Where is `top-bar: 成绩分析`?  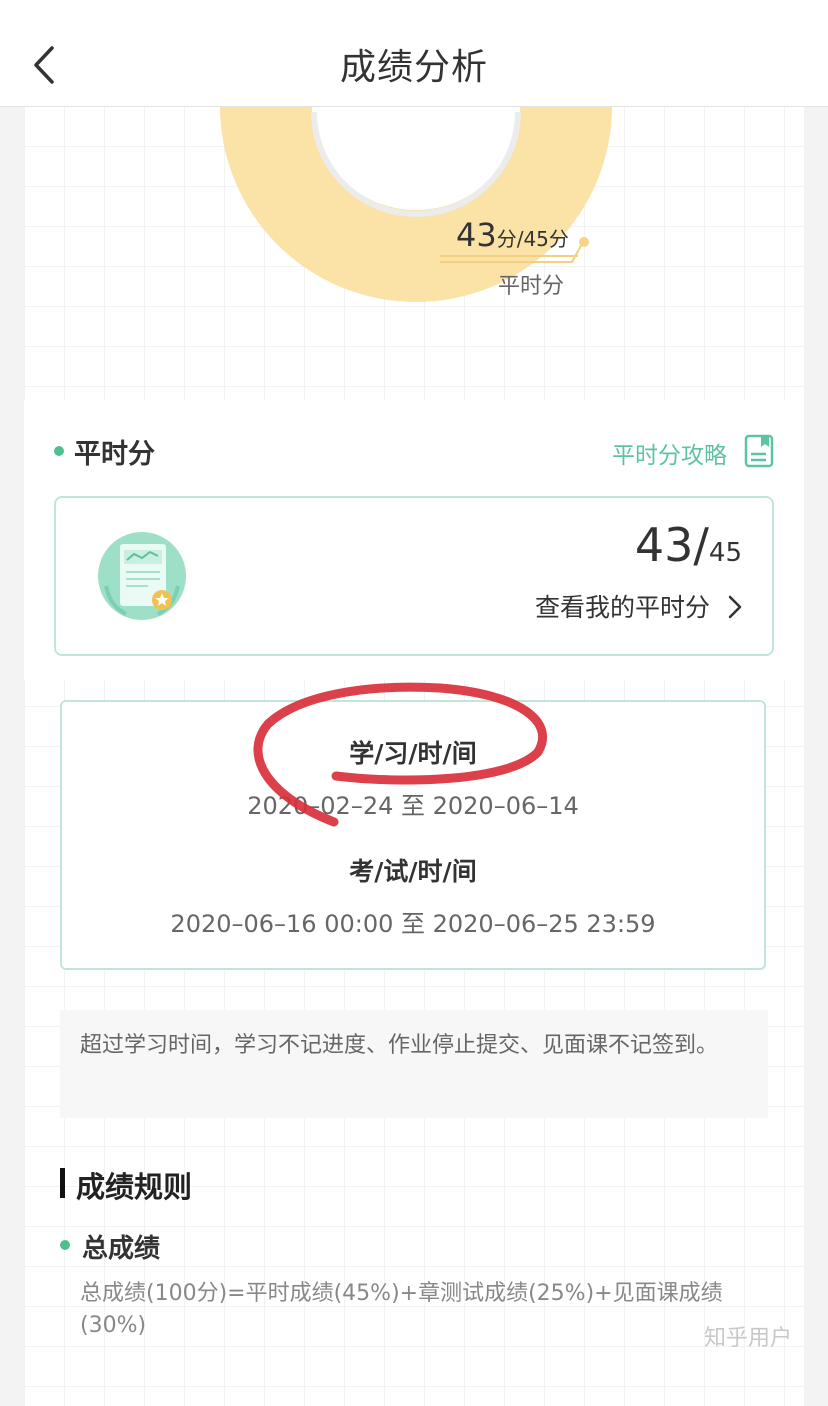
top-bar: 成绩分析 is located at coordinates (414, 53).